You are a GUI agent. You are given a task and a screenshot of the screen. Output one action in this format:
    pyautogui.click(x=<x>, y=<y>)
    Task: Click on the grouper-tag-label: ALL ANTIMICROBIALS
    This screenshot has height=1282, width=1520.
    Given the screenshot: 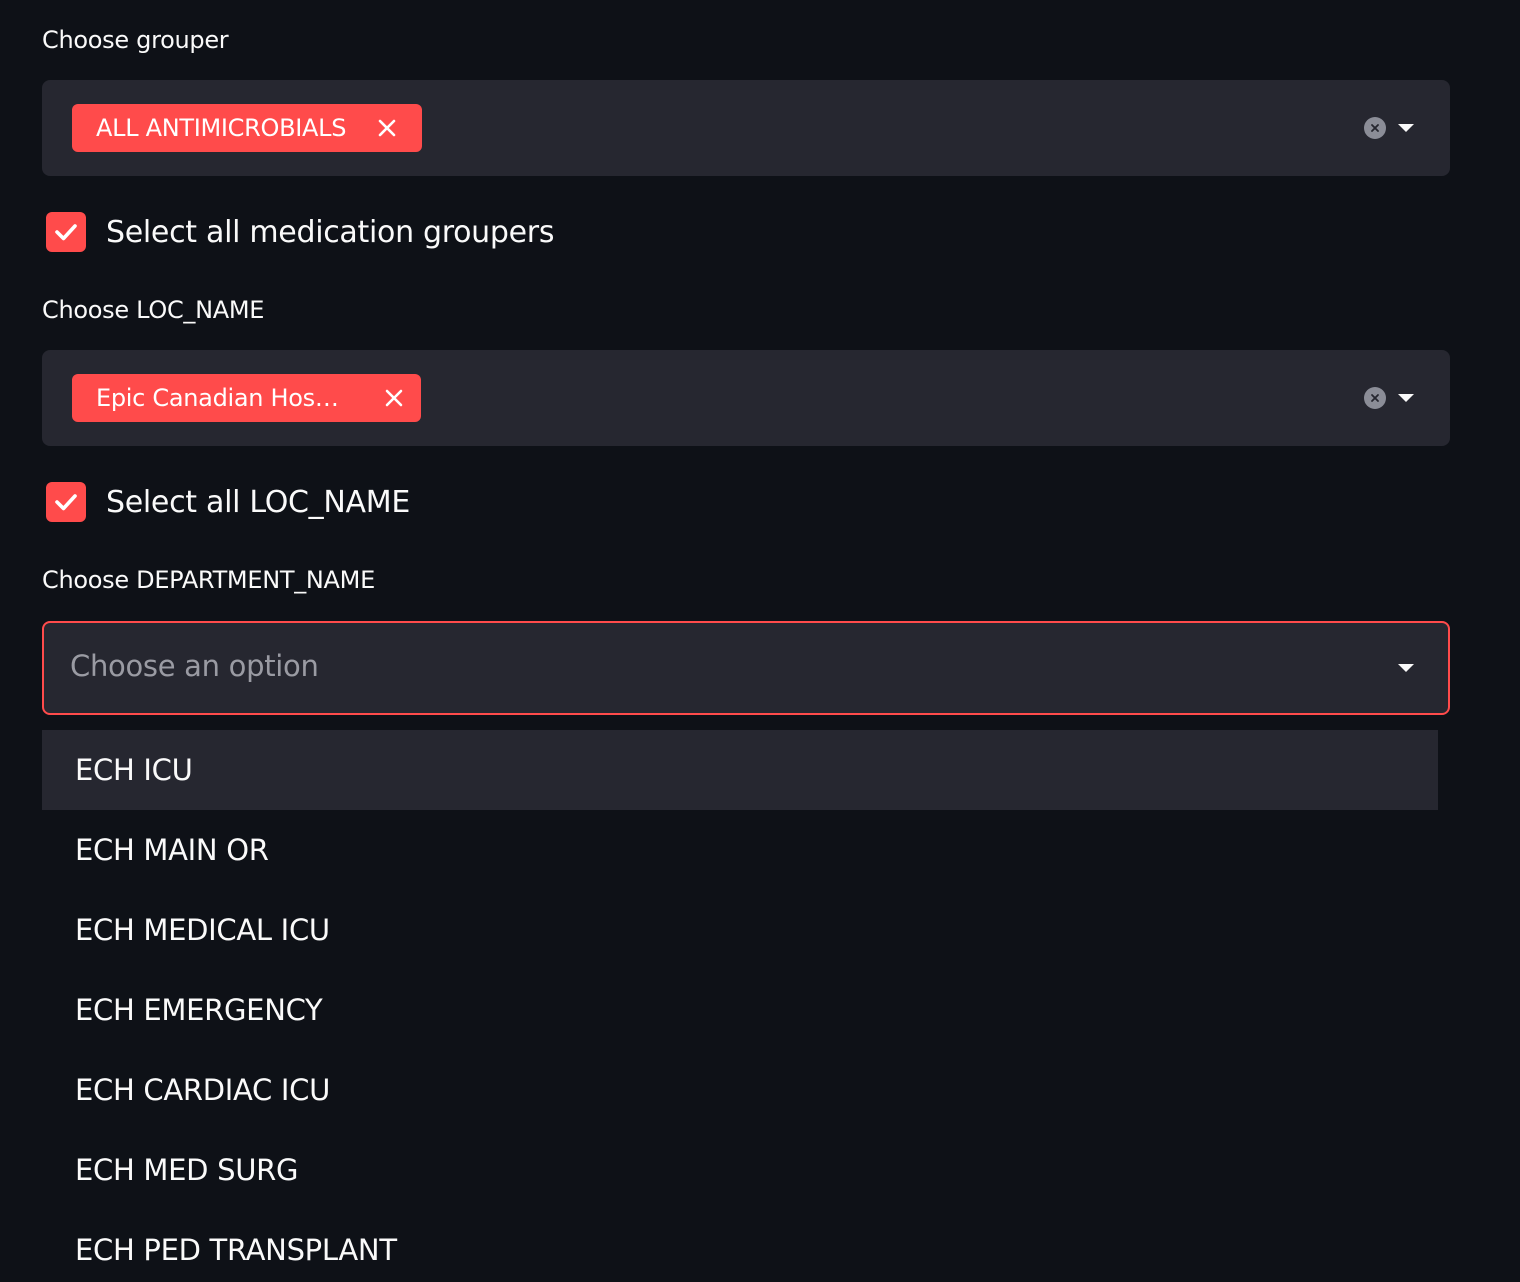 What is the action you would take?
    pyautogui.click(x=221, y=128)
    